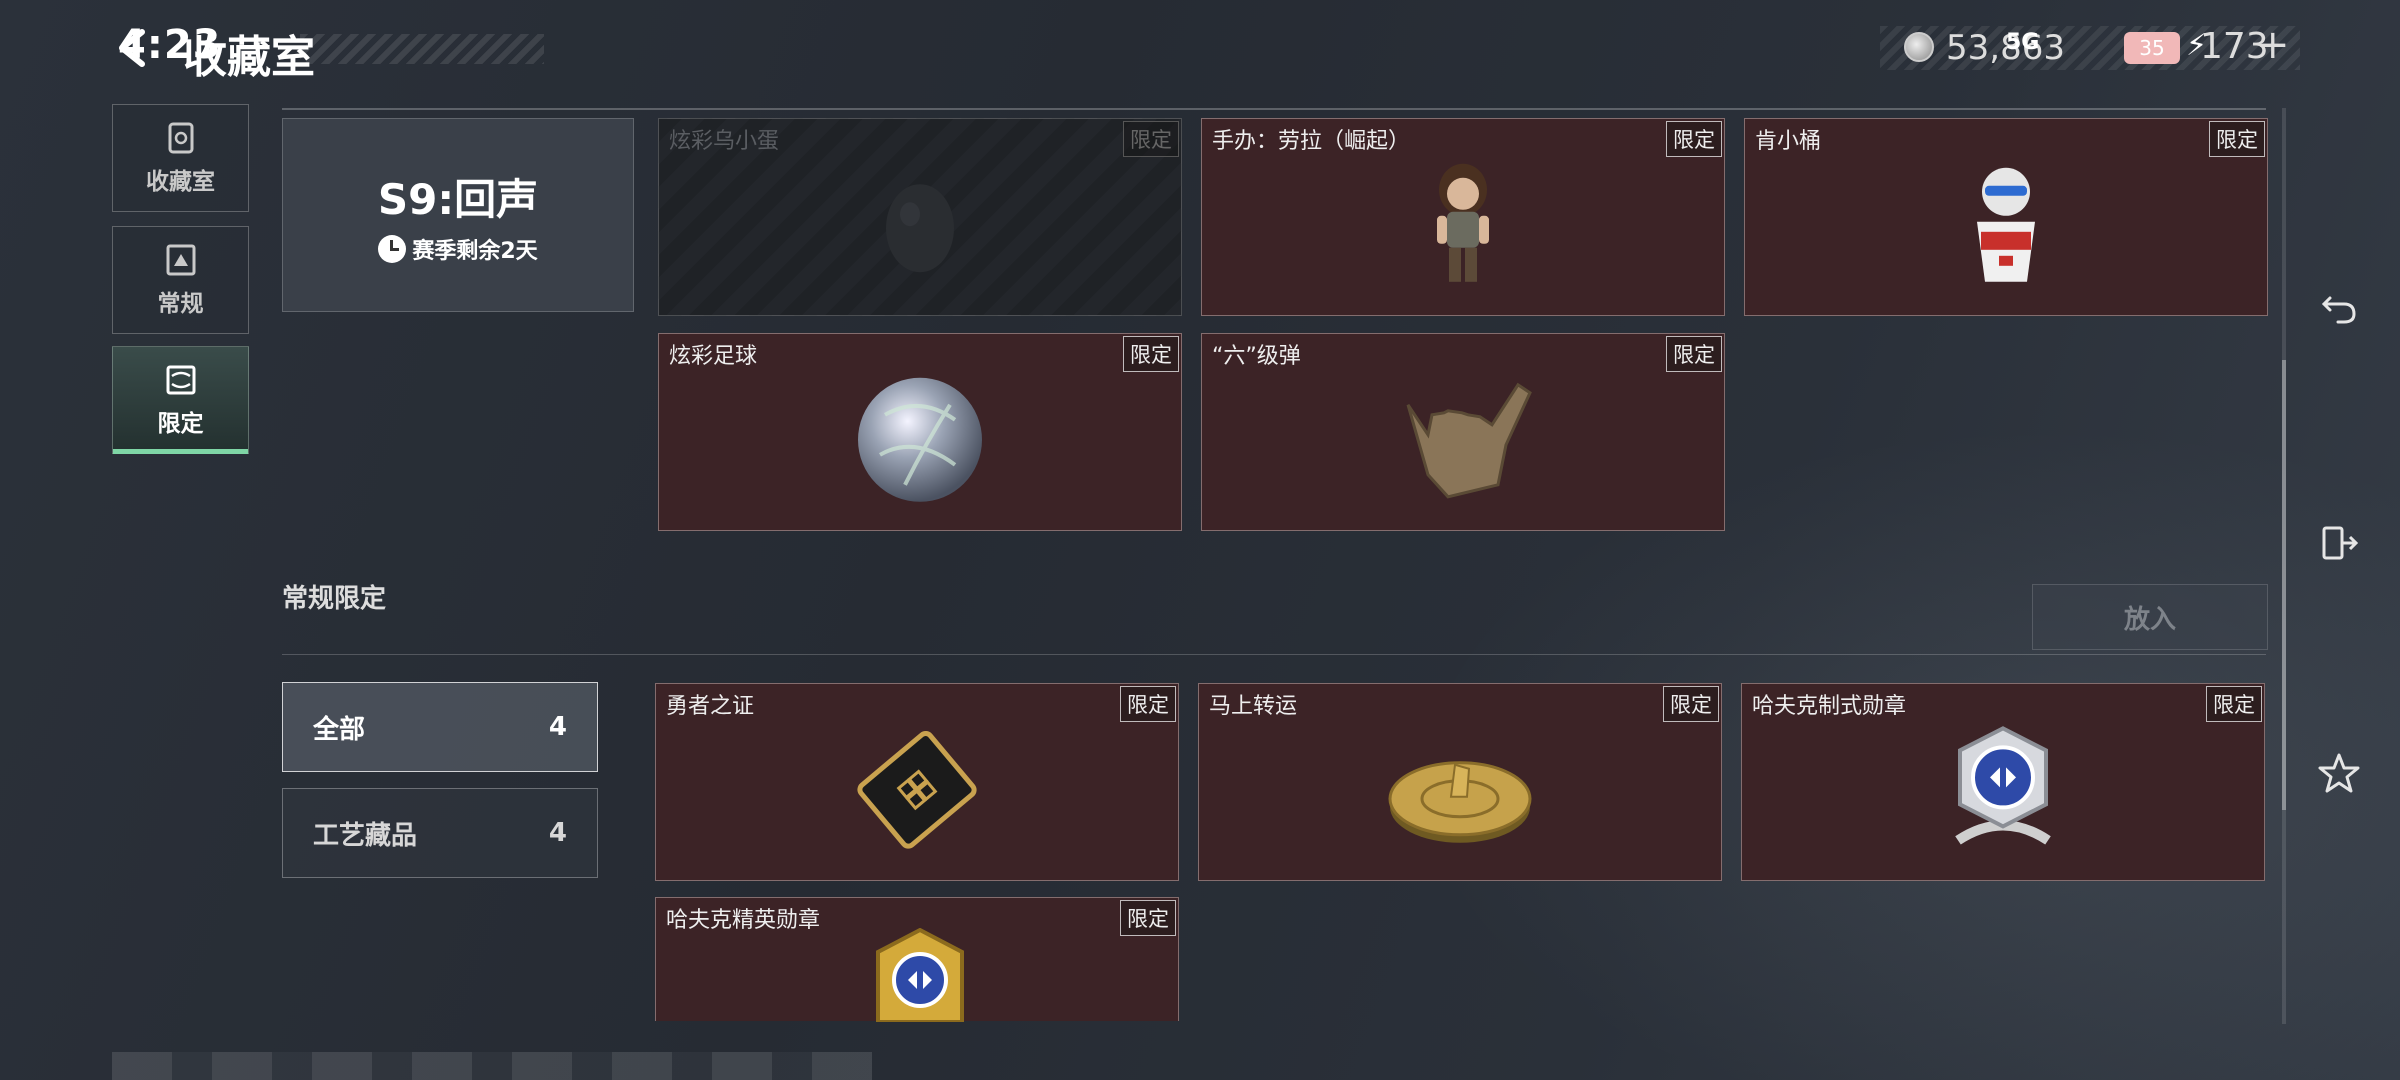 The width and height of the screenshot is (2400, 1080). Describe the element at coordinates (458, 199) in the screenshot. I see `season-name: S9:回声` at that location.